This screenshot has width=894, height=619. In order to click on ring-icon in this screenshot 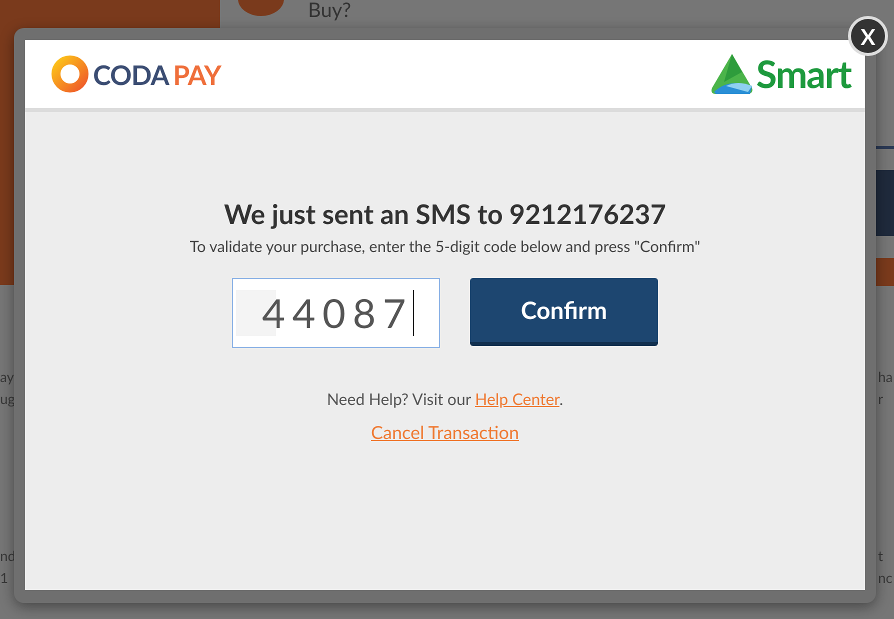, I will do `click(70, 74)`.